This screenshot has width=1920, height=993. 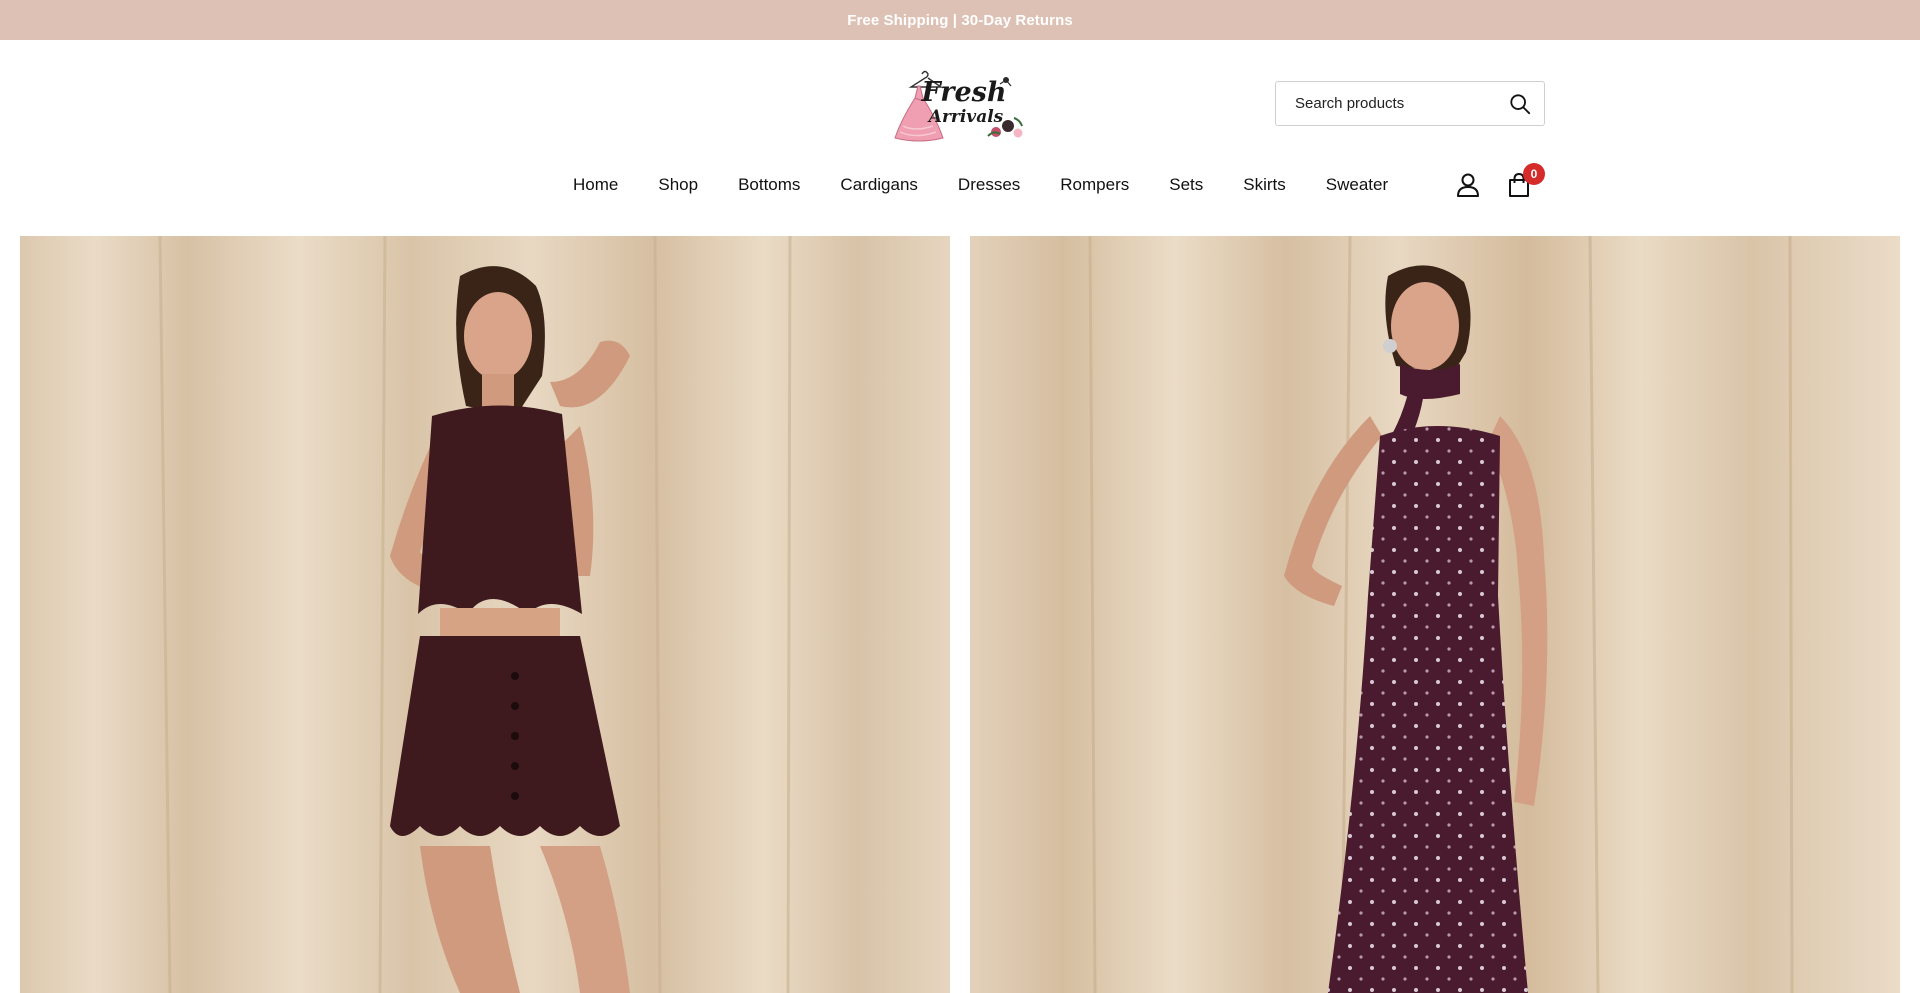 What do you see at coordinates (879, 185) in the screenshot?
I see `nav-item-cardigans: Cardigans` at bounding box center [879, 185].